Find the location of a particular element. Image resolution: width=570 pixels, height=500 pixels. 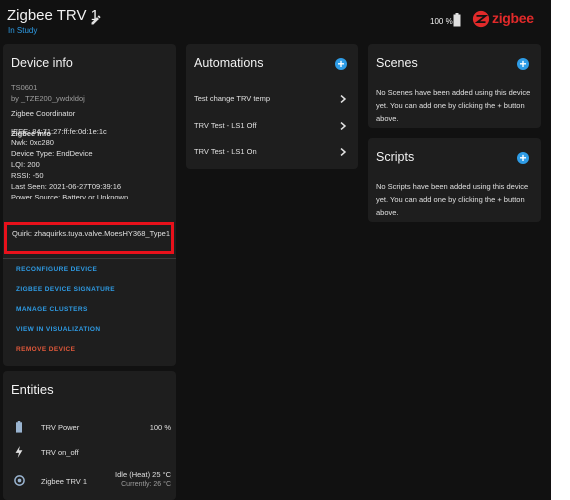

info-rssi: RSSI: -50 is located at coordinates (27, 175).